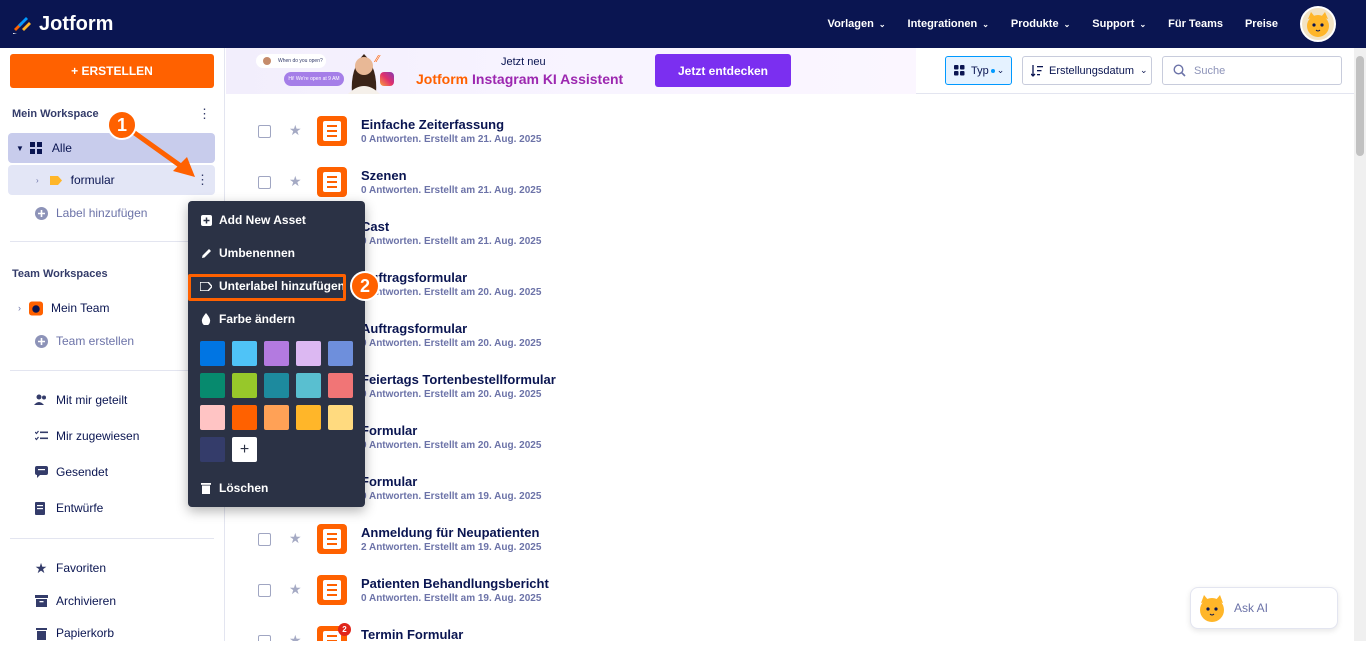 The image size is (1366, 648). I want to click on cat-avatar-icon, so click(1318, 24).